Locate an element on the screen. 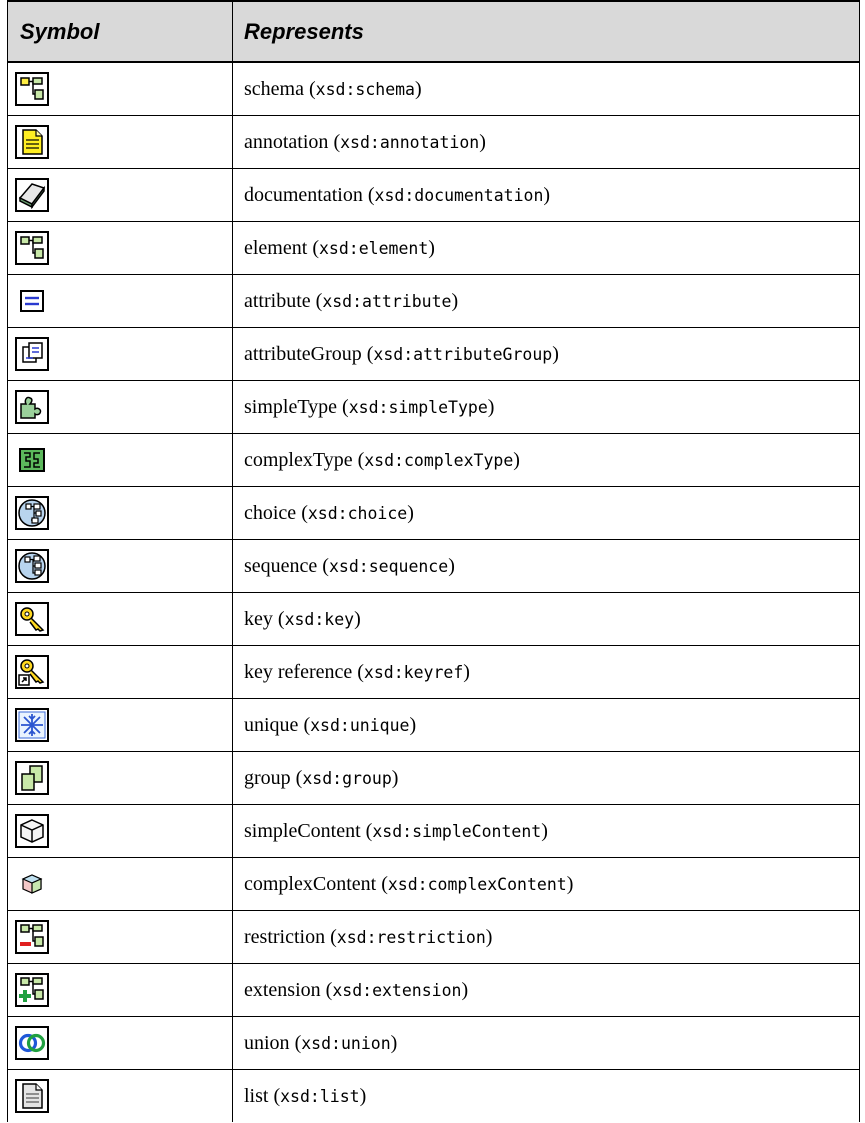  attribute-group-icon is located at coordinates (32, 354).